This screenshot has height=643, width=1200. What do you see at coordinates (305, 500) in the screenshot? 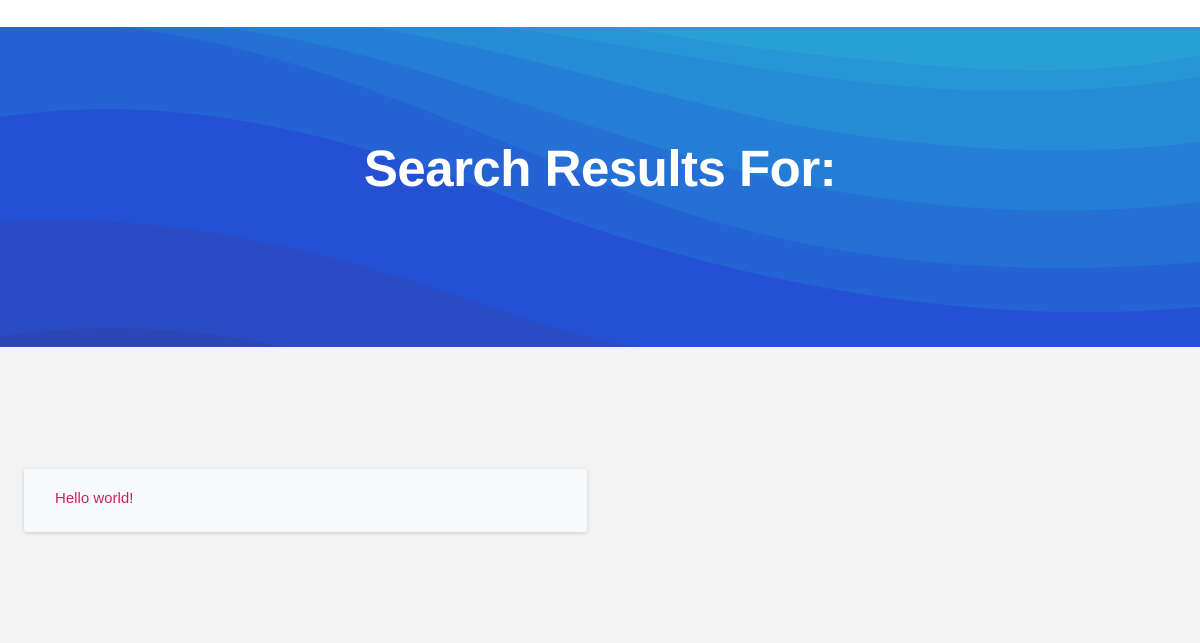
I see `search-result-card: Hello world!` at bounding box center [305, 500].